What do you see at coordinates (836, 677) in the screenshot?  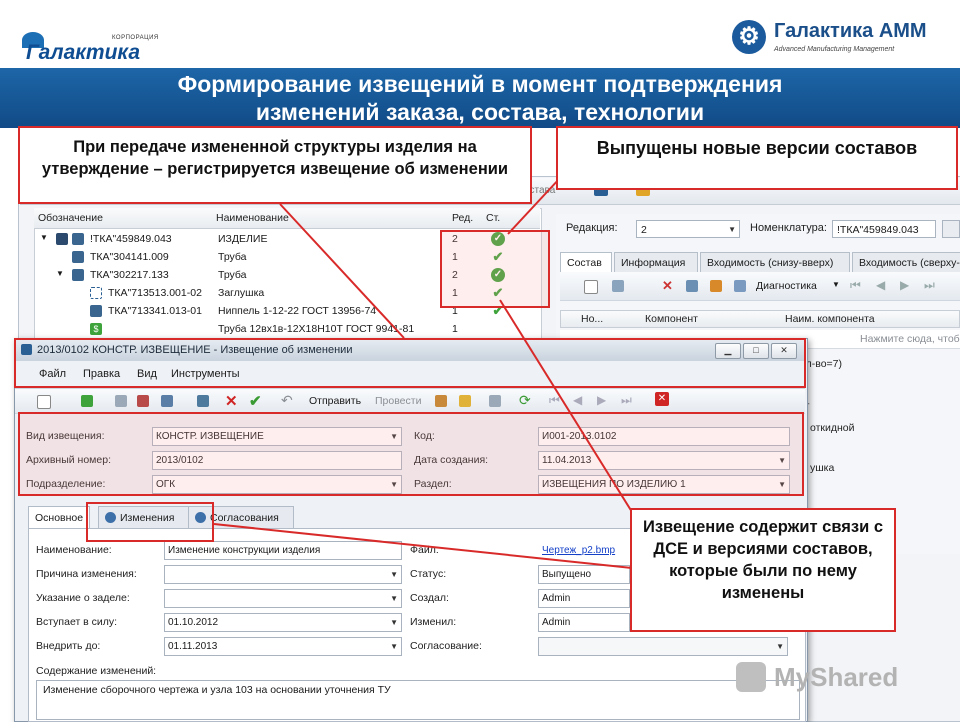 I see `watermark-text: MyShared` at bounding box center [836, 677].